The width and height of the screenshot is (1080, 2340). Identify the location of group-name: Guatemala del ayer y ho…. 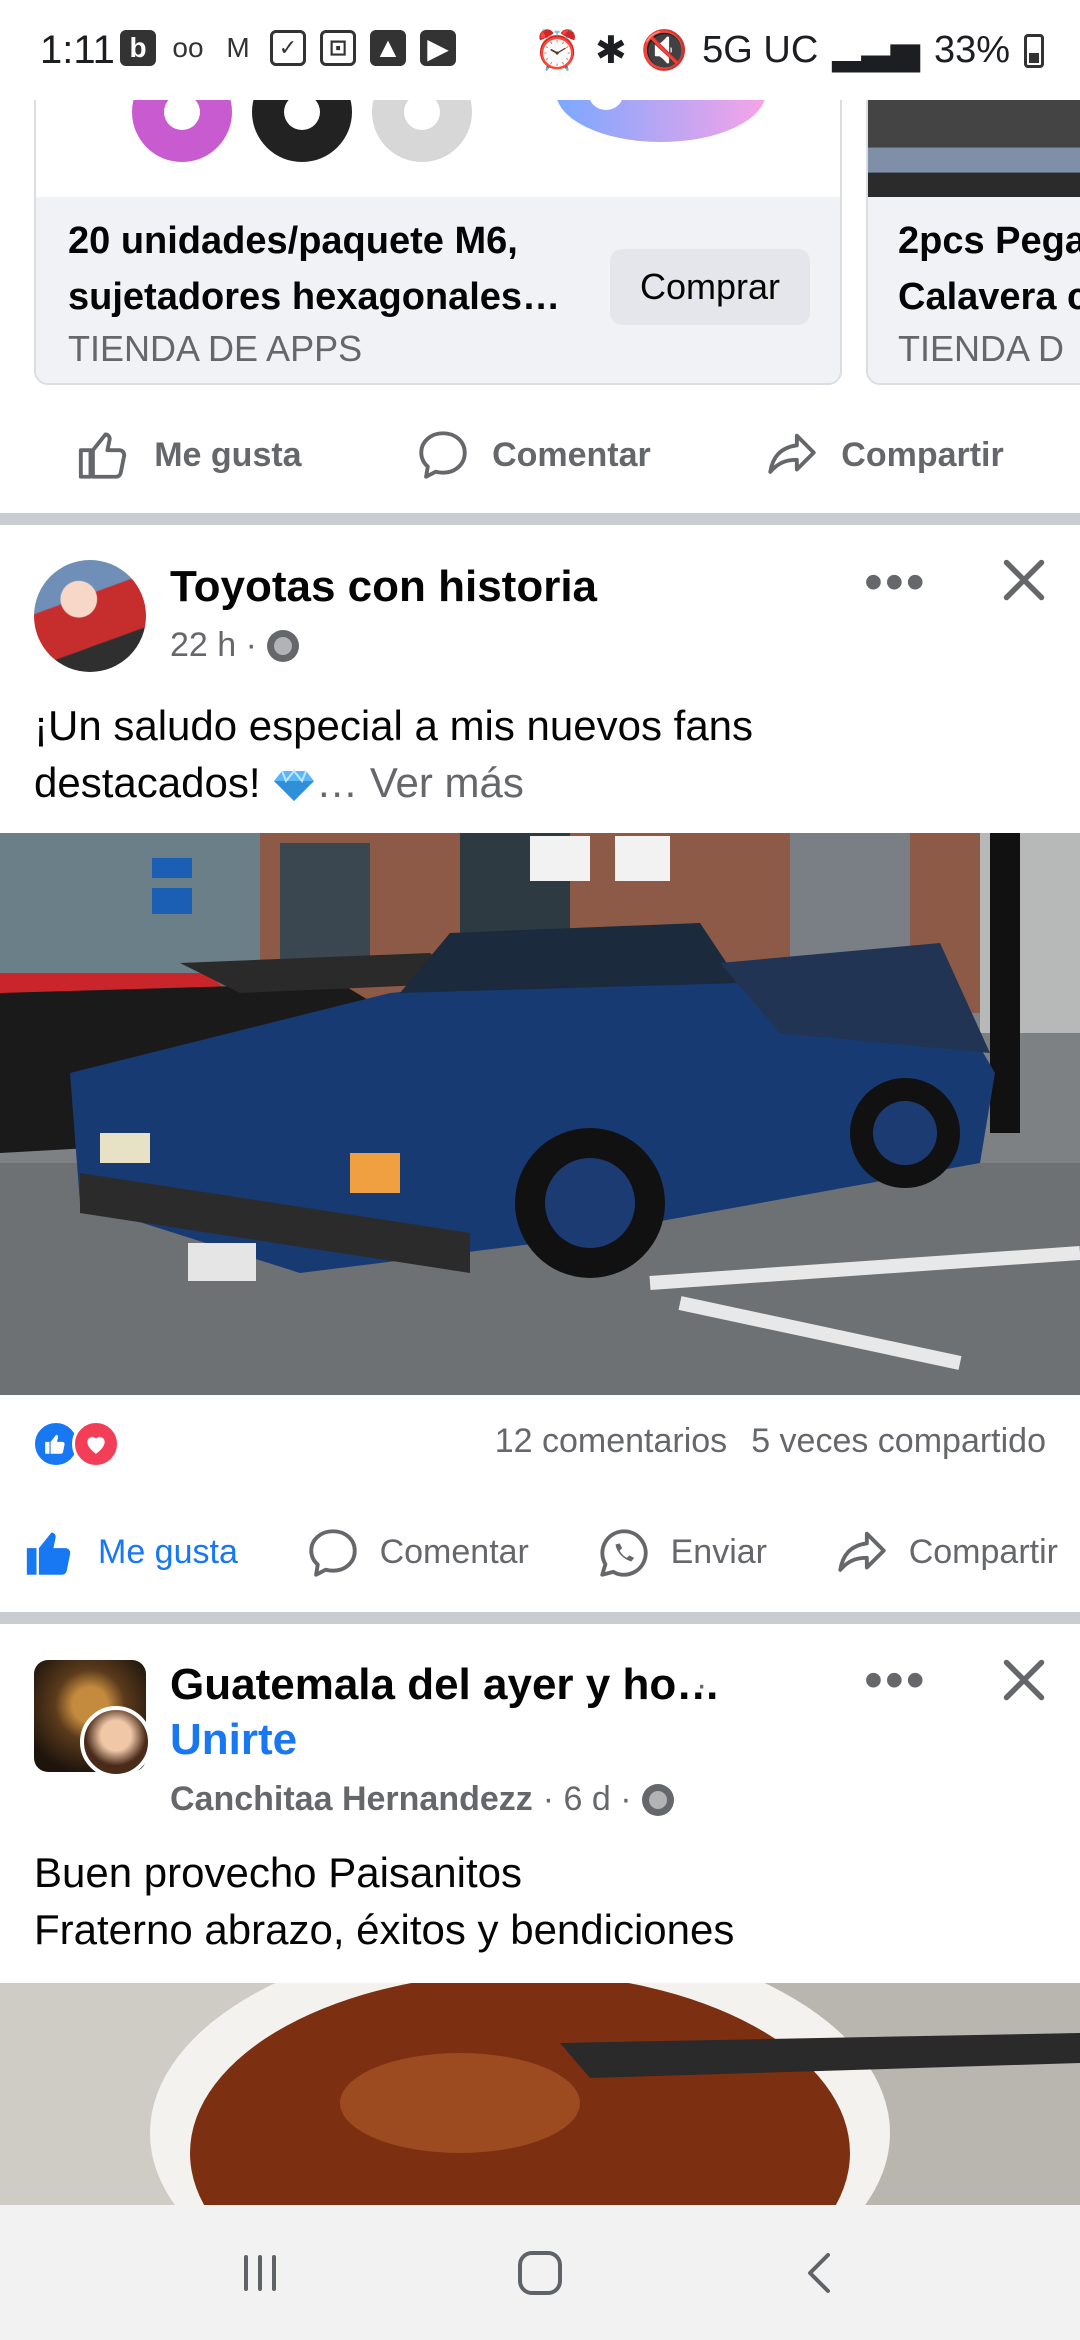
(445, 1685).